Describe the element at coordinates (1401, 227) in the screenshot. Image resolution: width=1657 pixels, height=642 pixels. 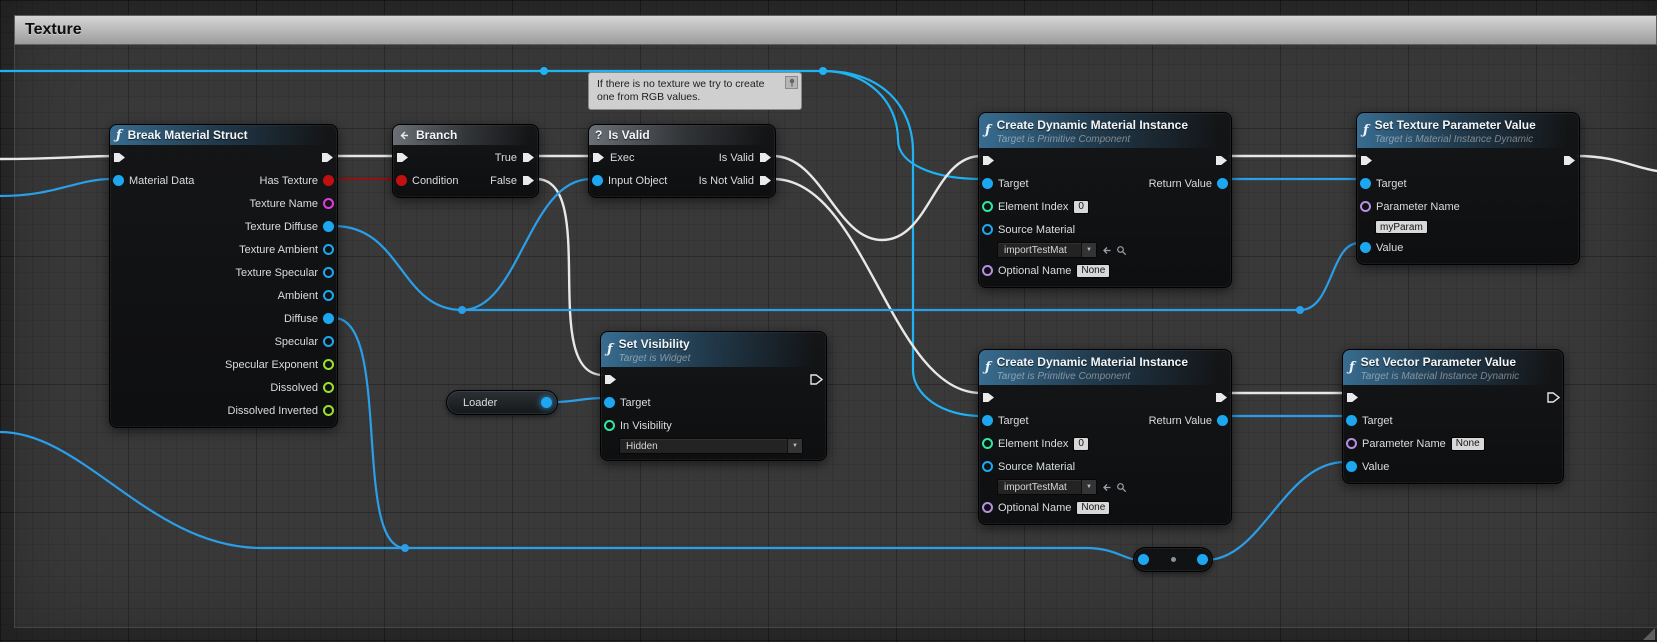
I see `parameter-name-field: myParam` at that location.